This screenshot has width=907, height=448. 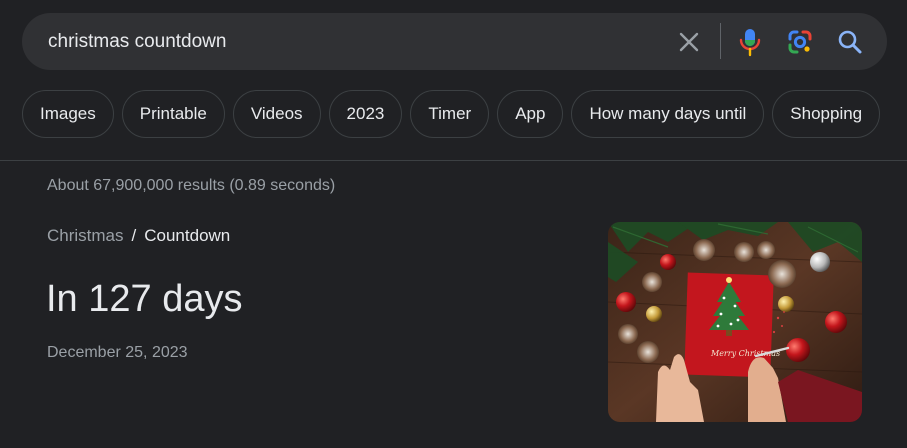 I want to click on chip-2023: 2023, so click(x=365, y=114).